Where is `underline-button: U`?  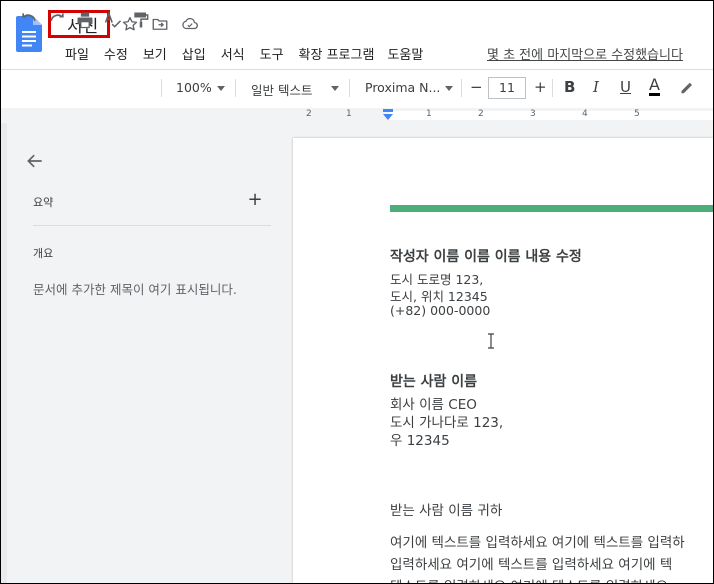 underline-button: U is located at coordinates (625, 87).